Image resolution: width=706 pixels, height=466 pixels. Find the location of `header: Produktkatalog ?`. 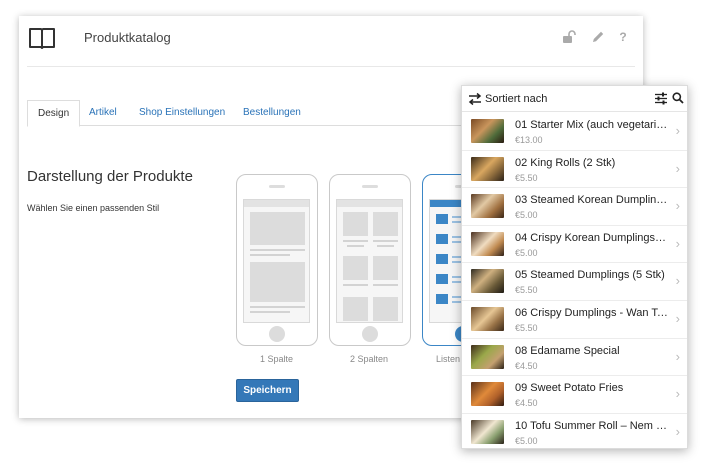

header: Produktkatalog ? is located at coordinates (331, 41).